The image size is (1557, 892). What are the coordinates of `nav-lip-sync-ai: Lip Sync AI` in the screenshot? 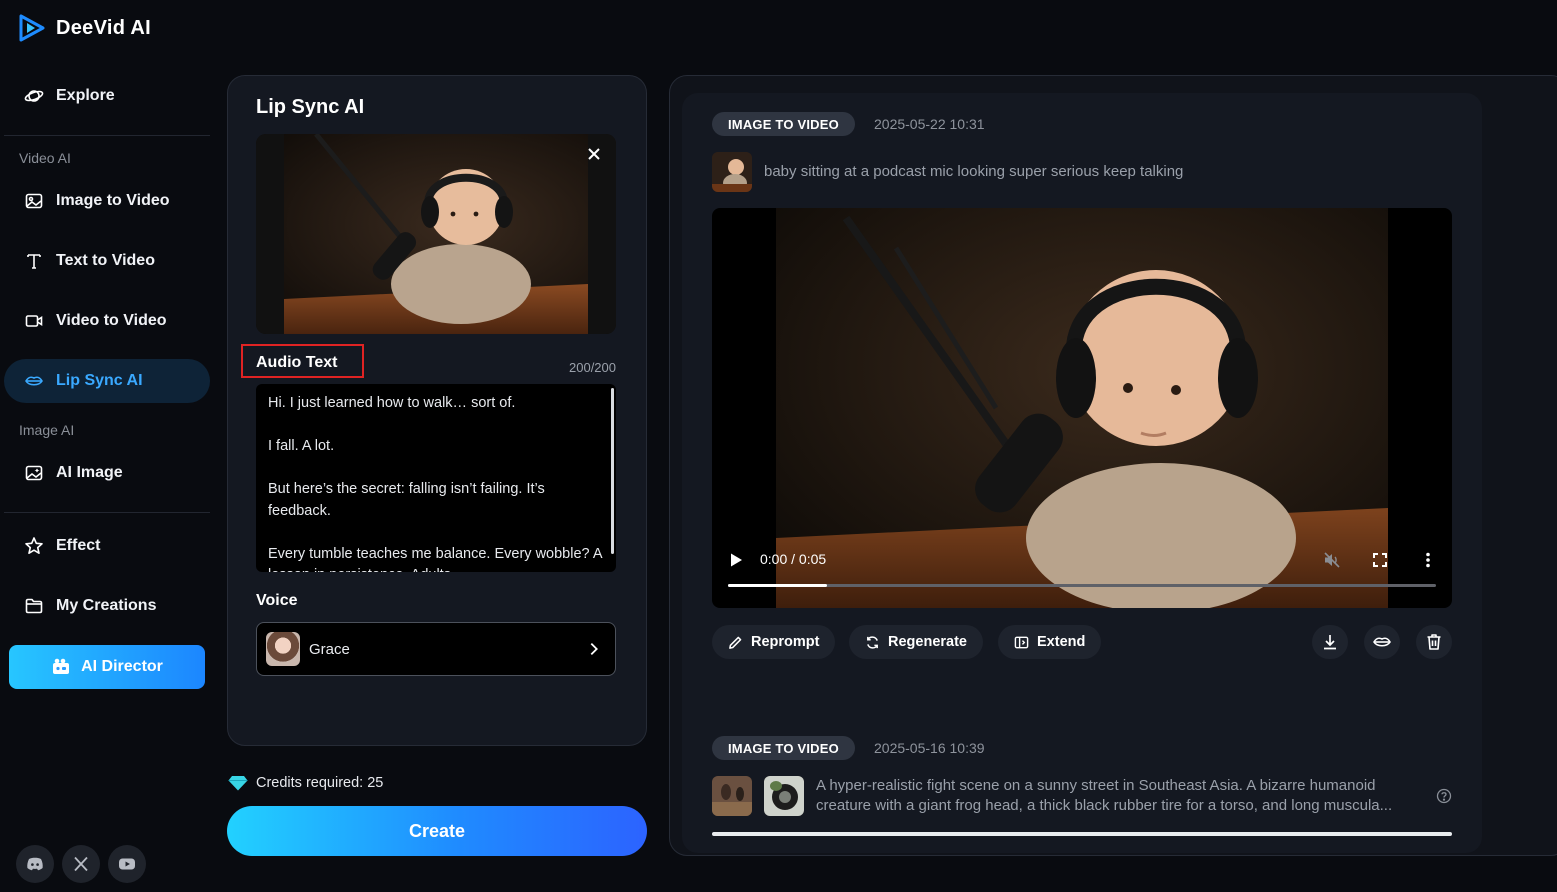 It's located at (107, 381).